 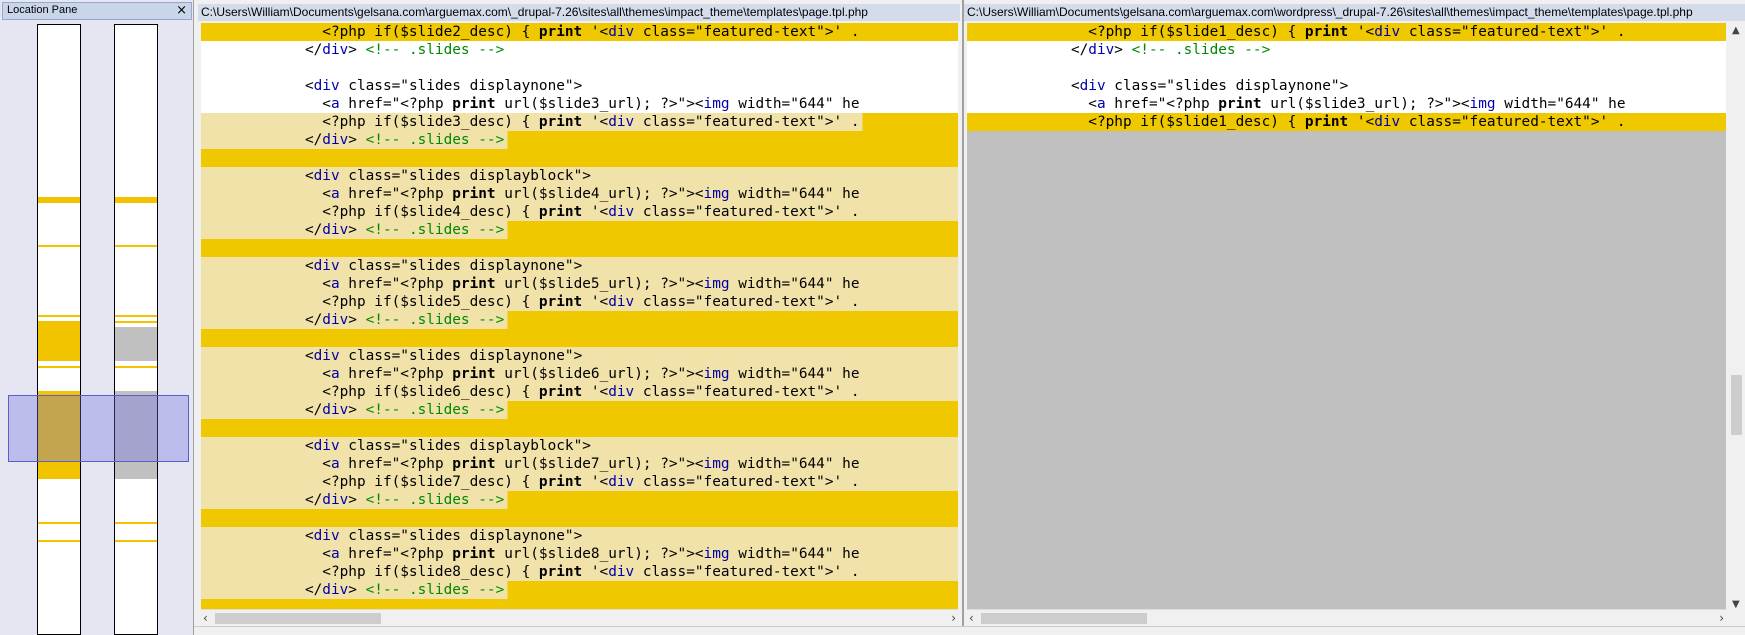 What do you see at coordinates (42, 10) in the screenshot?
I see `location-pane-title: Location Pane` at bounding box center [42, 10].